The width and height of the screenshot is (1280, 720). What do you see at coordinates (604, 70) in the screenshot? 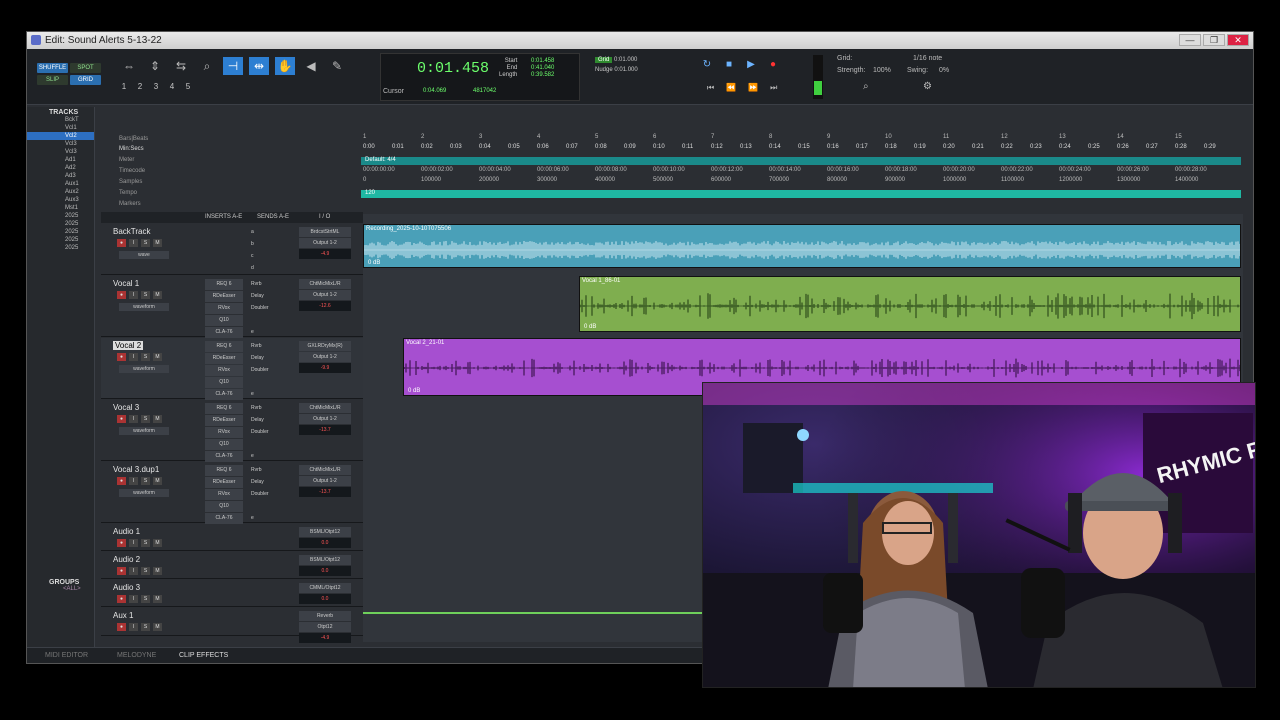
I see `nudge-button: Nudge` at bounding box center [604, 70].